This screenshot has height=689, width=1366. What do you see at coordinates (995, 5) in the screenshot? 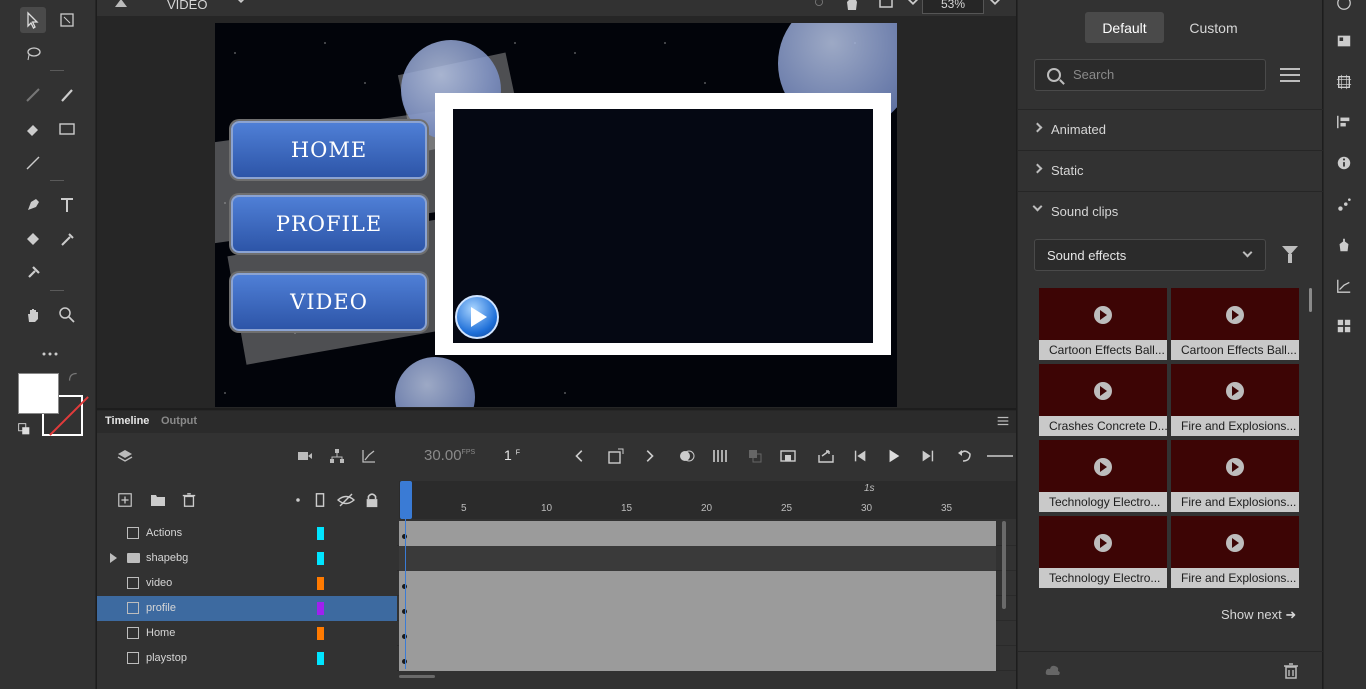
I see `zoom-dropdown-icon` at bounding box center [995, 5].